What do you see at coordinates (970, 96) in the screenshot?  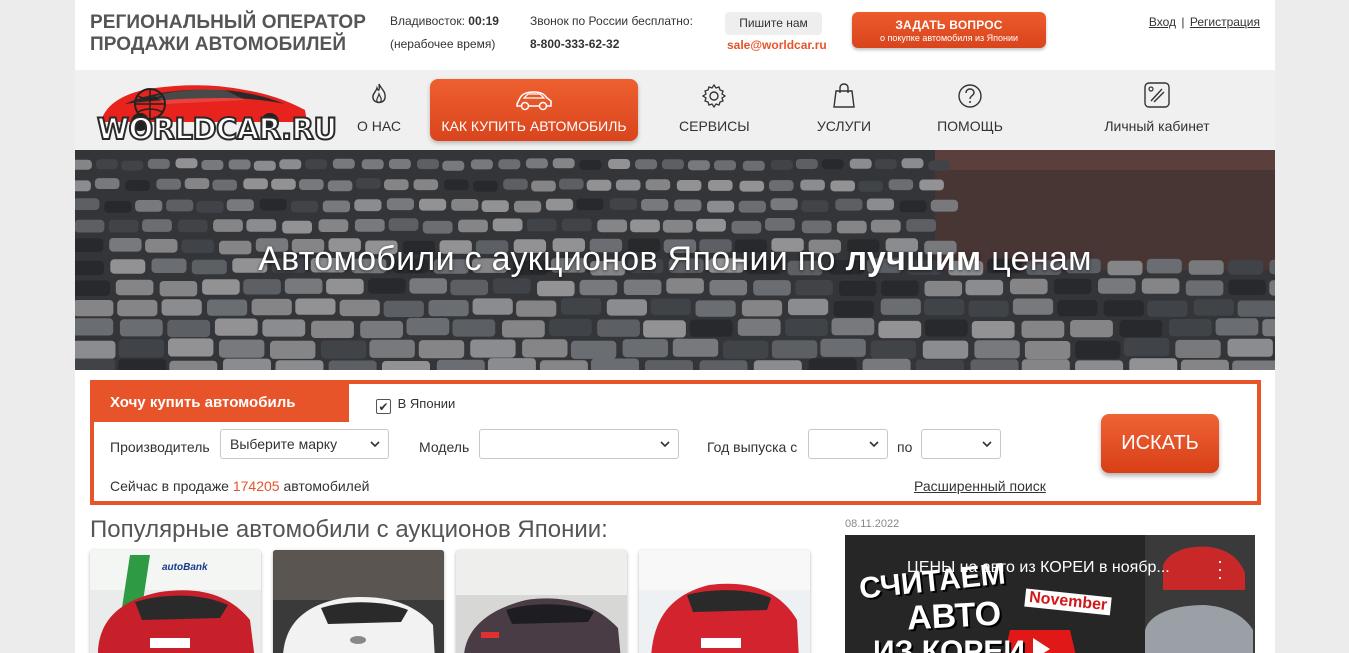 I see `question-icon` at bounding box center [970, 96].